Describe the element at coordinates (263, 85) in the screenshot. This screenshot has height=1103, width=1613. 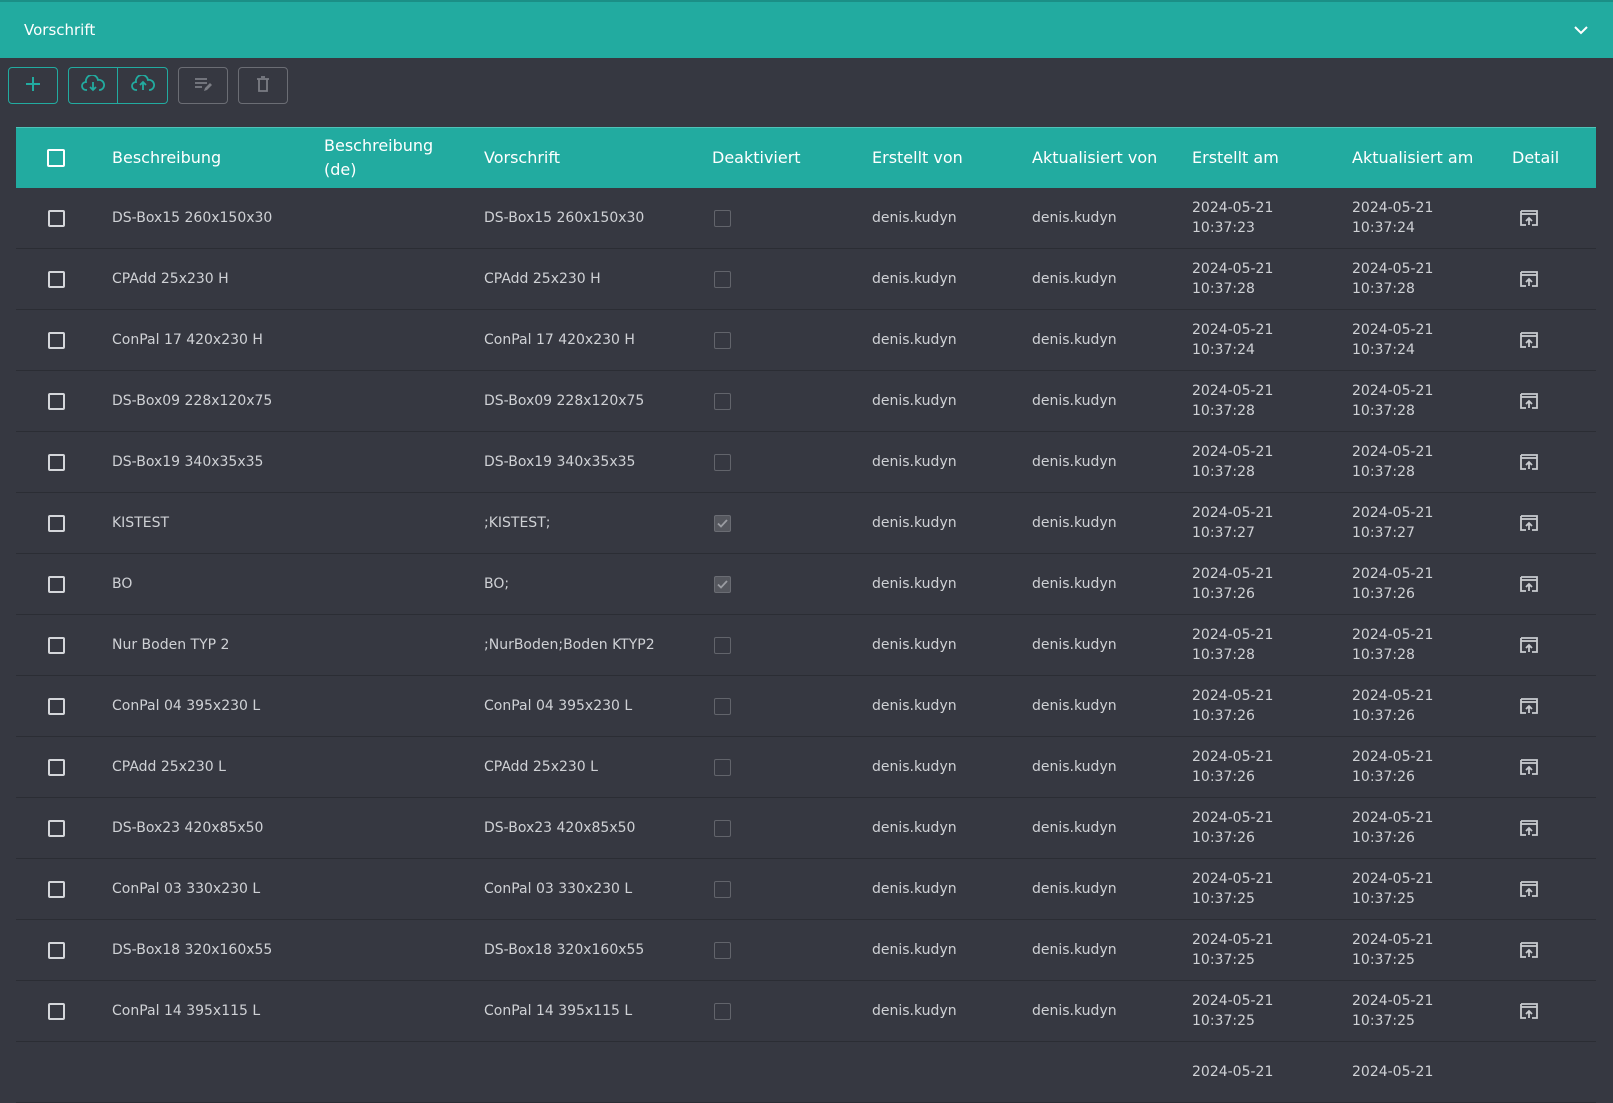
I see `delete-button` at that location.